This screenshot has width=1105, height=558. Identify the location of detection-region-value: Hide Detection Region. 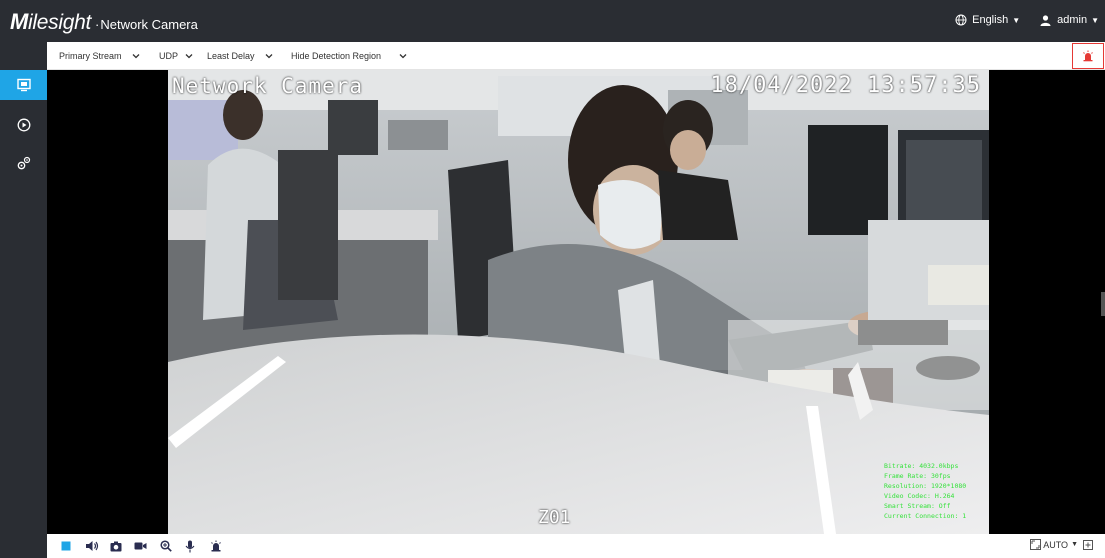
(336, 56).